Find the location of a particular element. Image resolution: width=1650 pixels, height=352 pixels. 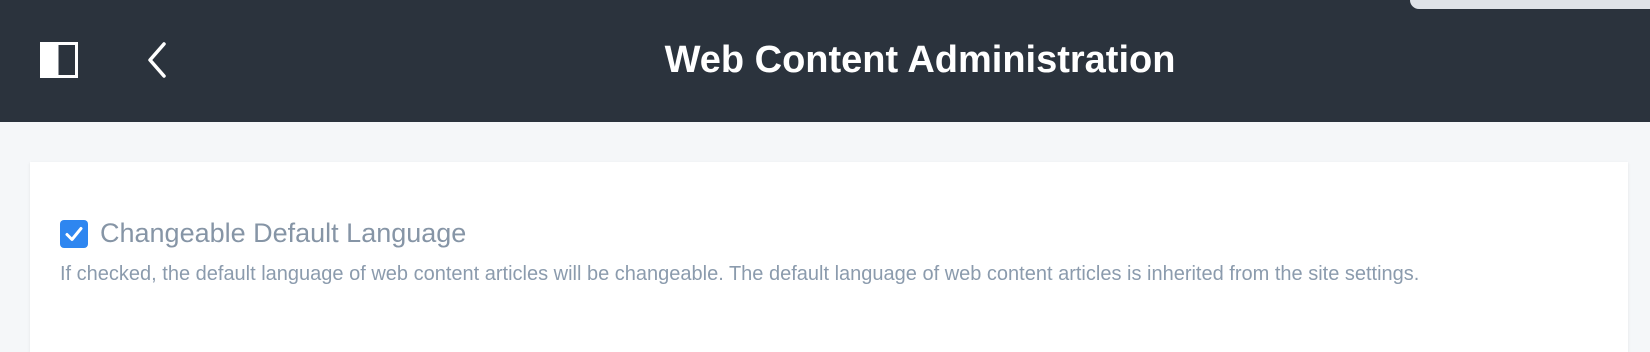

chevron-left-icon is located at coordinates (157, 60).